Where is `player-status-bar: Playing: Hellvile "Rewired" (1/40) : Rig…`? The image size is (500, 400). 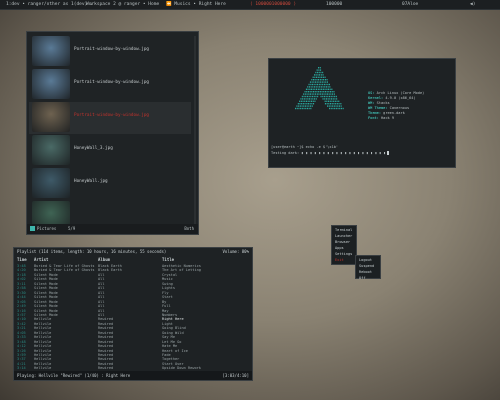 player-status-bar: Playing: Hellvile "Rewired" (1/40) : Rig… is located at coordinates (133, 375).